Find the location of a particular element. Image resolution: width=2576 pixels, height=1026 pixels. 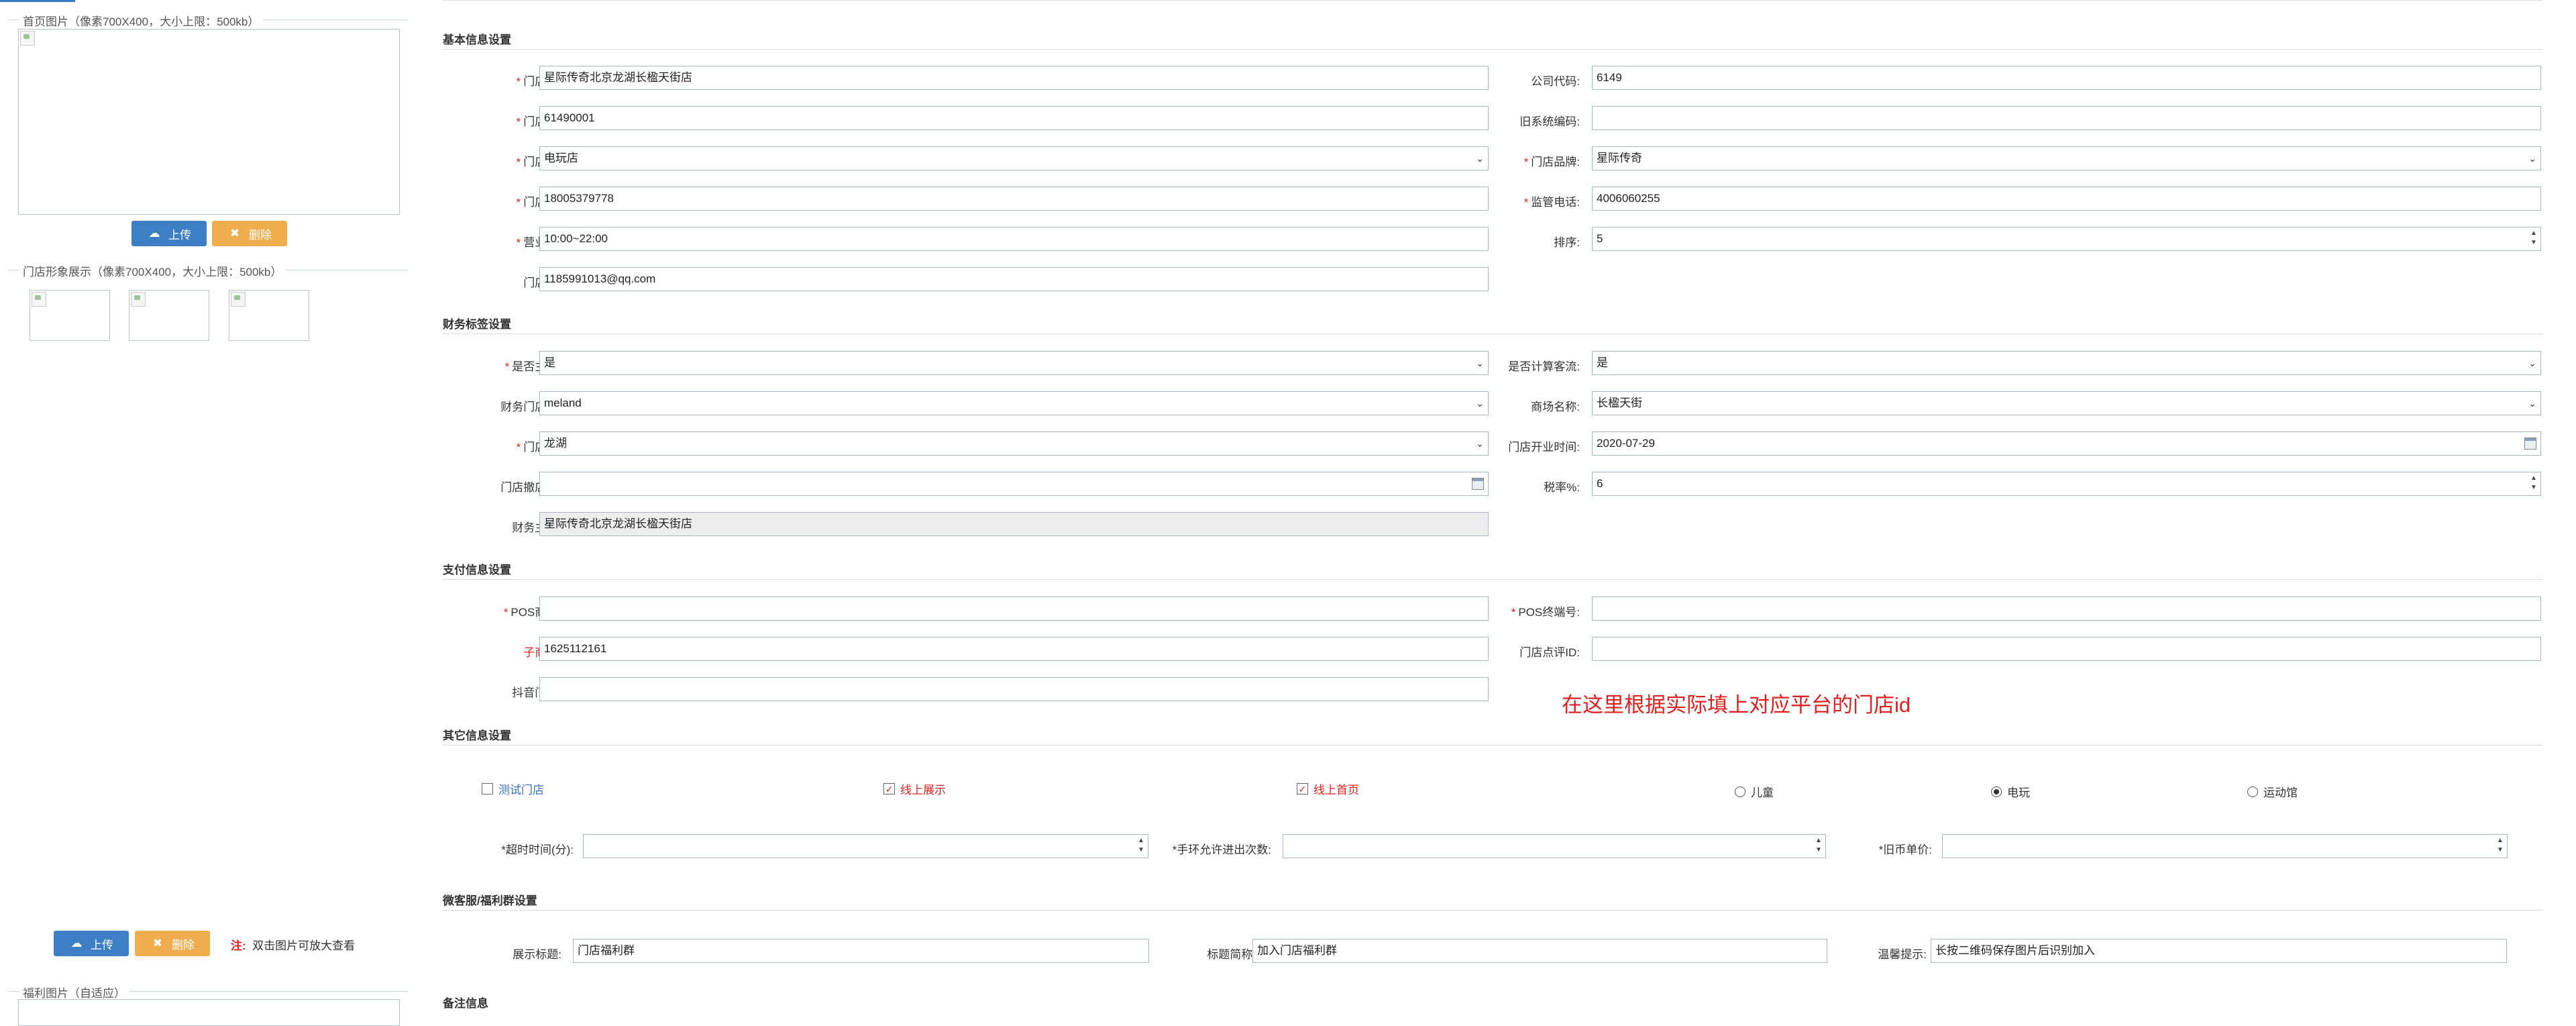

pos-merchant-input is located at coordinates (1014, 609).